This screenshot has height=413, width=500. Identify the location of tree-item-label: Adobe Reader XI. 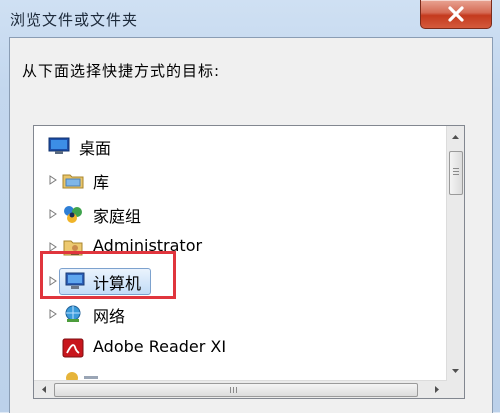
(160, 346).